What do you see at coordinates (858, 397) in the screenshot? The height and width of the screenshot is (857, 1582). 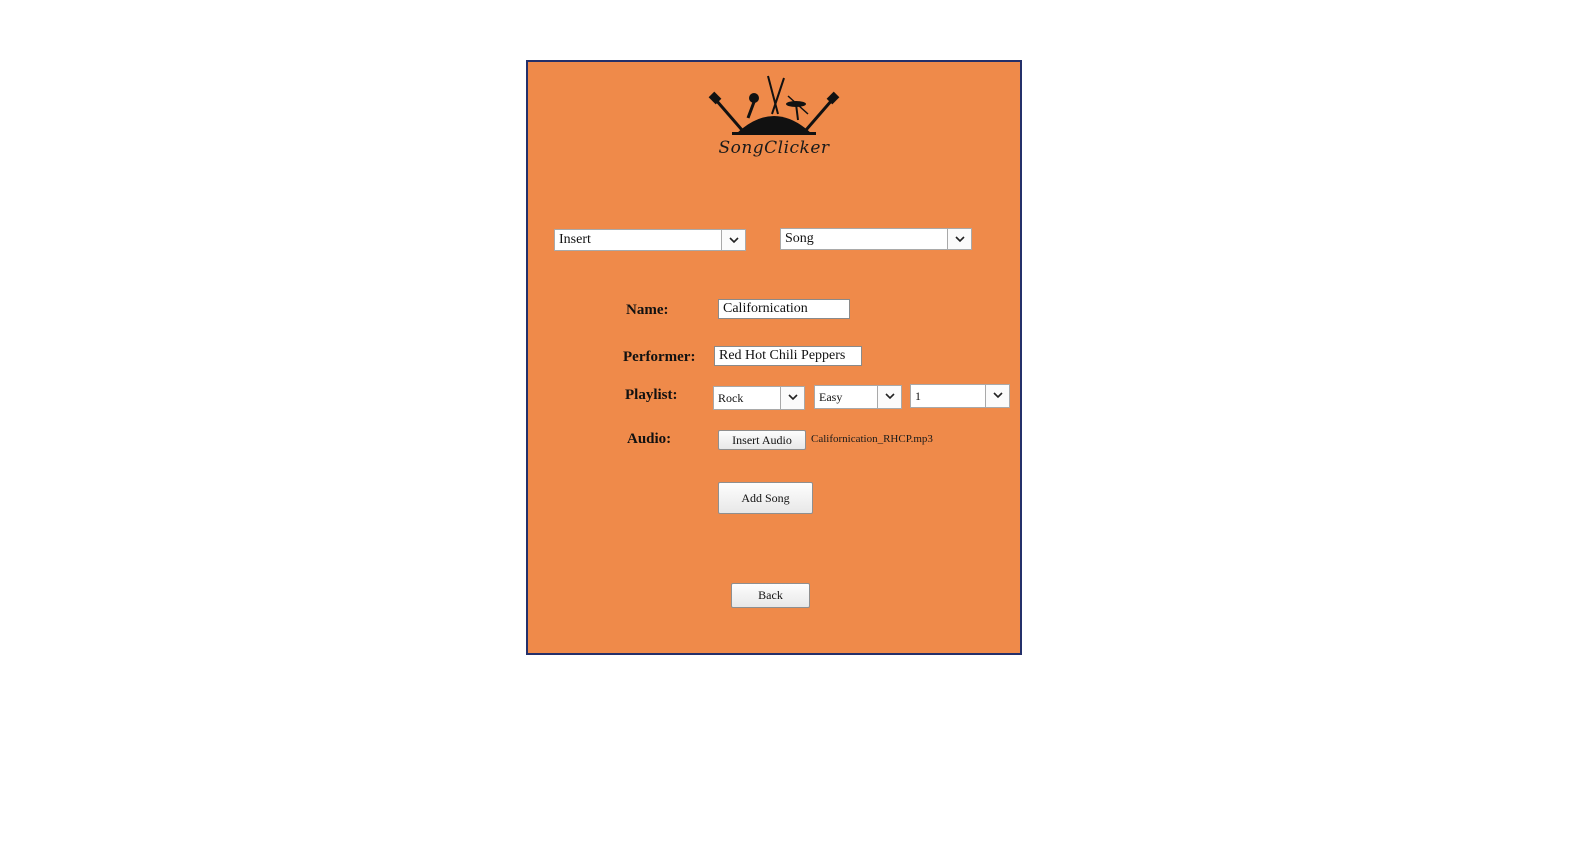 I see `playlist-difficulty-select: Easy` at bounding box center [858, 397].